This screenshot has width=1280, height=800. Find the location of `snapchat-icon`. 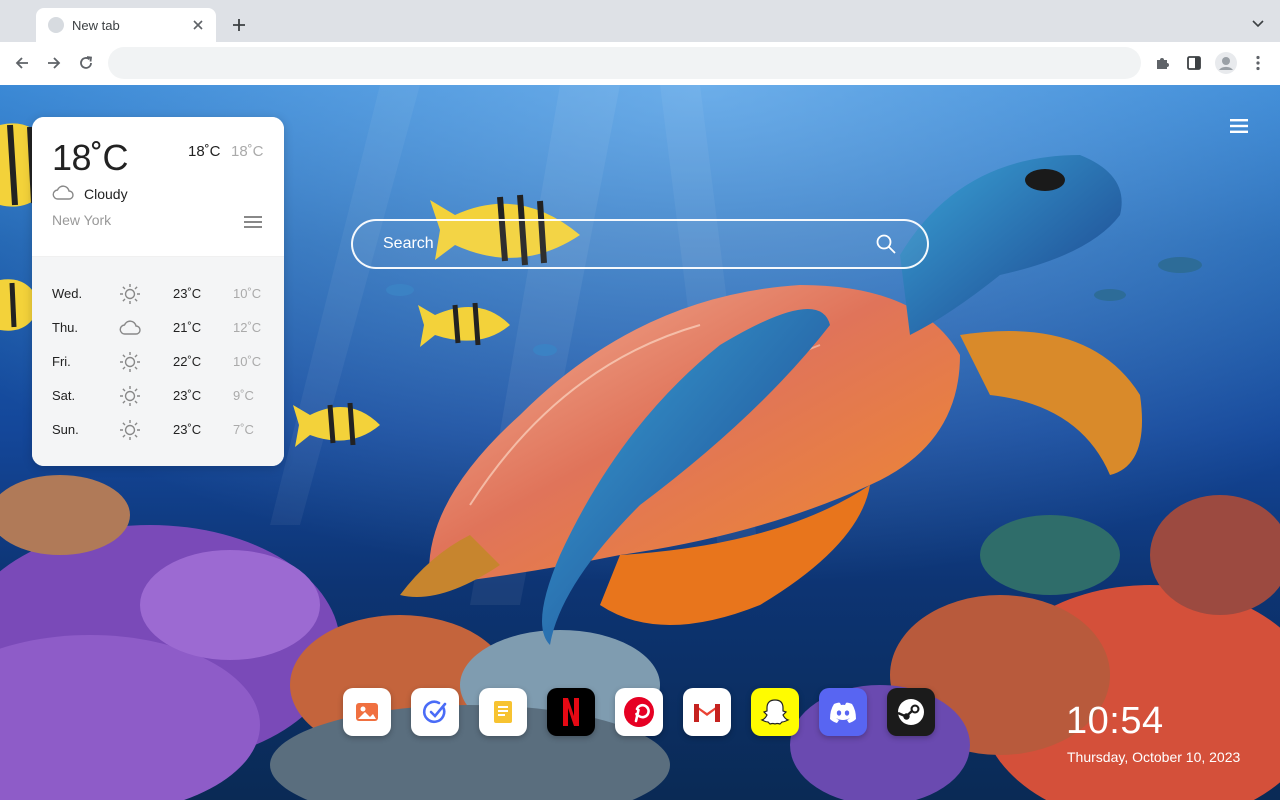

snapchat-icon is located at coordinates (775, 712).